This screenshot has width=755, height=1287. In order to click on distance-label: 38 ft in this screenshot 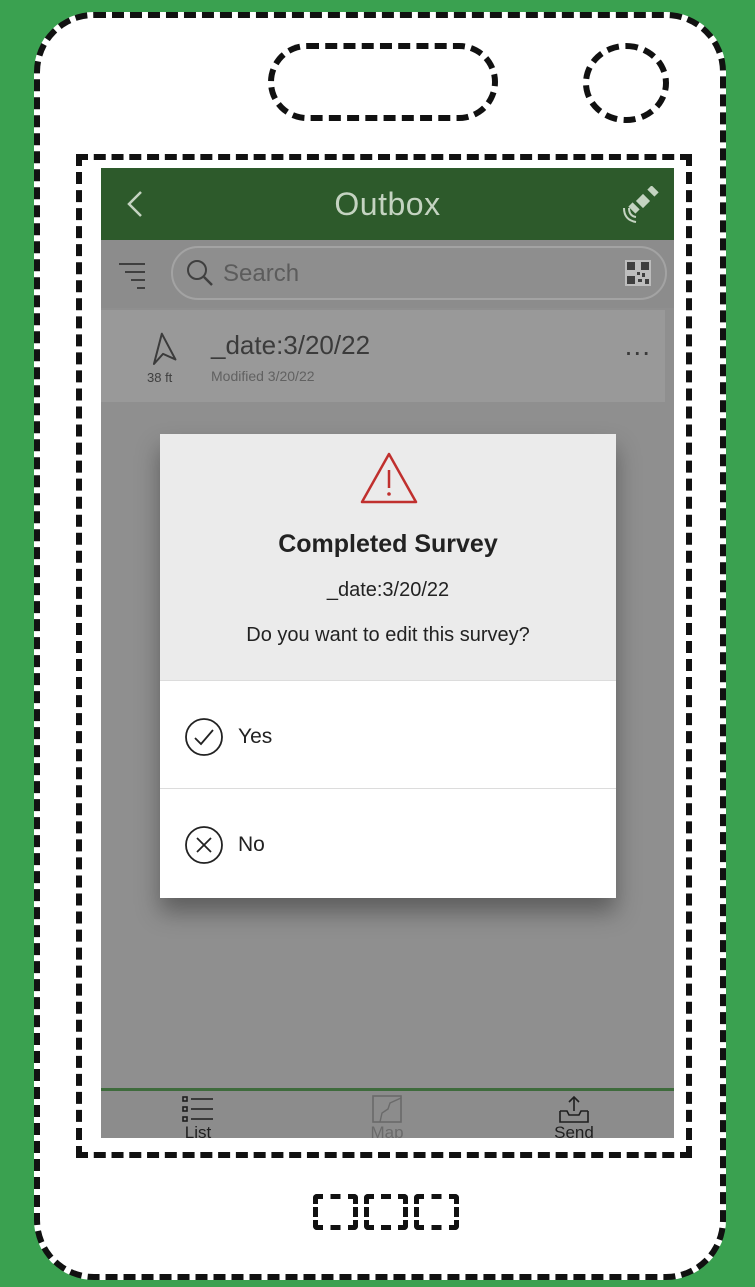, I will do `click(160, 377)`.